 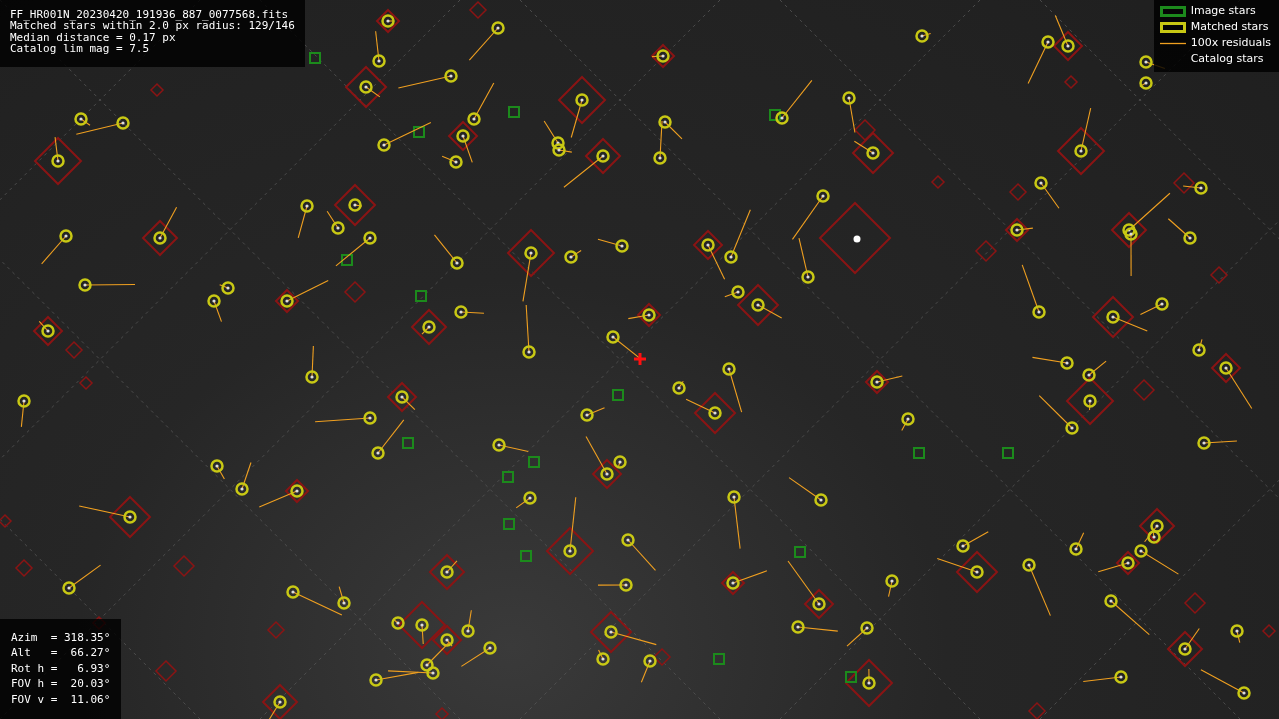 I want to click on legend-label: Catalog stars, so click(x=1227, y=59).